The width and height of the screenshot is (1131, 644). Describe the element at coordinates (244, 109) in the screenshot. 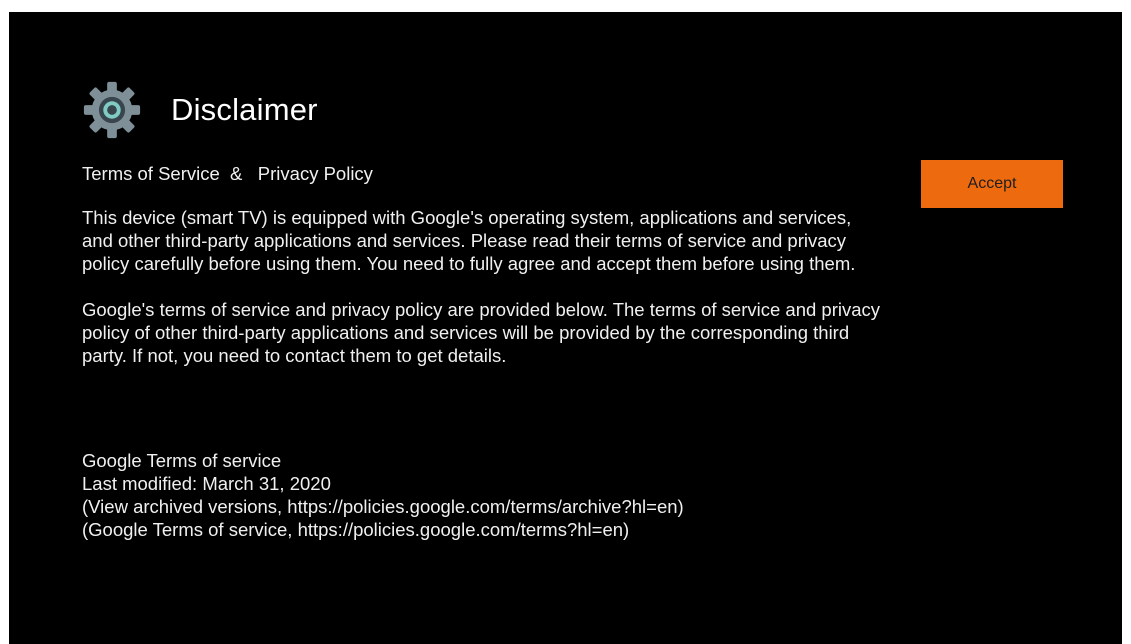

I see `page-title: Disclaimer` at that location.